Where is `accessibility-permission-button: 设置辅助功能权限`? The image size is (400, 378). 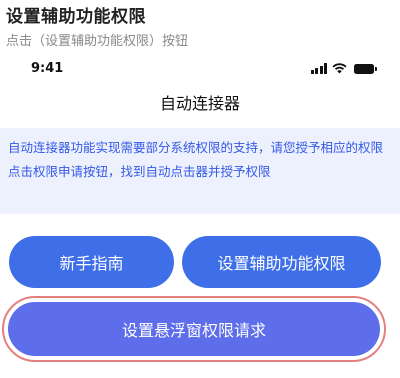 accessibility-permission-button: 设置辅助功能权限 is located at coordinates (281, 262).